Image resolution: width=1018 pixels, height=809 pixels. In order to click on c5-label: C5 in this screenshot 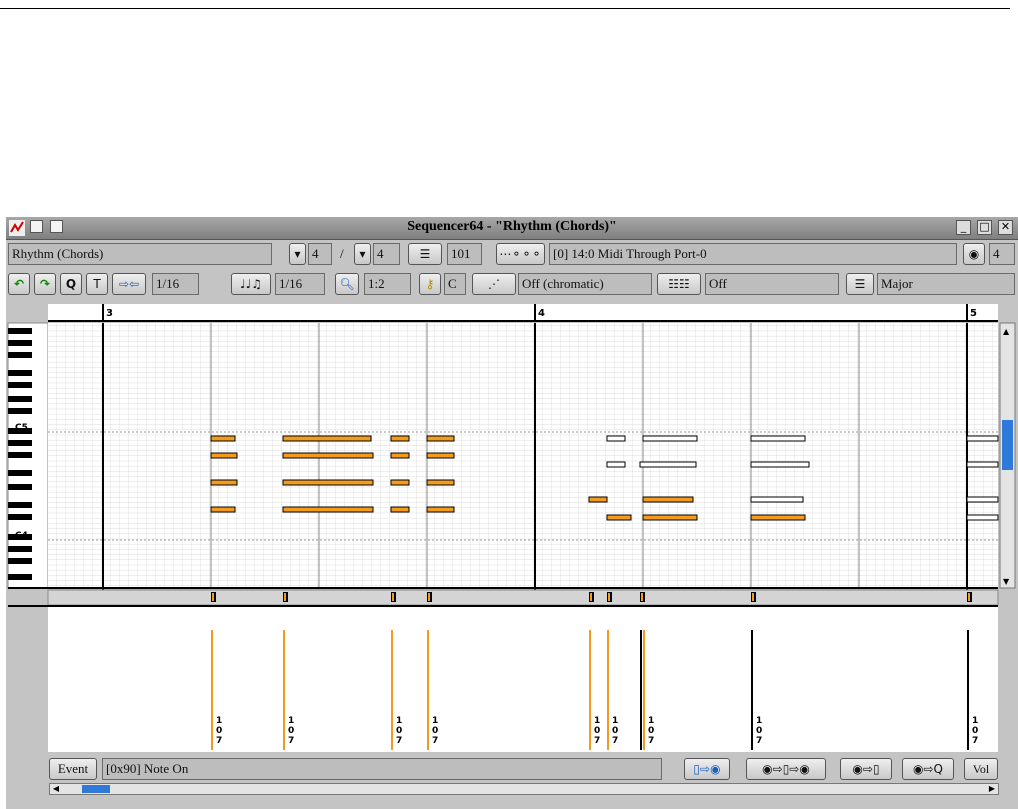, I will do `click(21, 428)`.